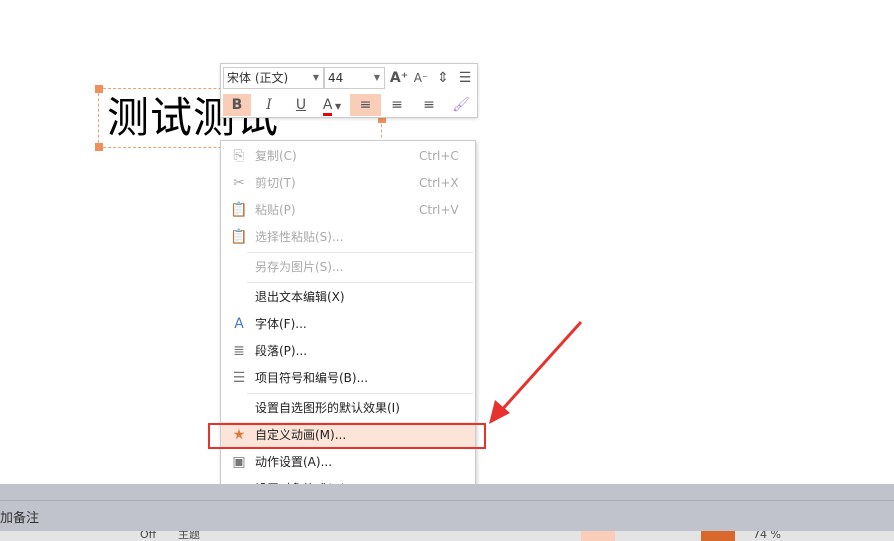  What do you see at coordinates (447, 507) in the screenshot?
I see `notes-pane` at bounding box center [447, 507].